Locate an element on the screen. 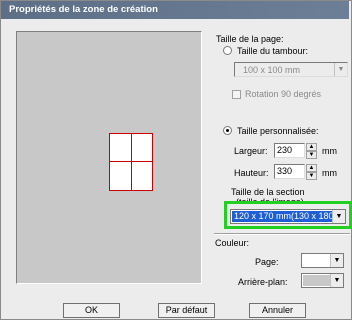 This screenshot has height=320, width=352. custom-size-label: Taille personnalisée: is located at coordinates (278, 131).